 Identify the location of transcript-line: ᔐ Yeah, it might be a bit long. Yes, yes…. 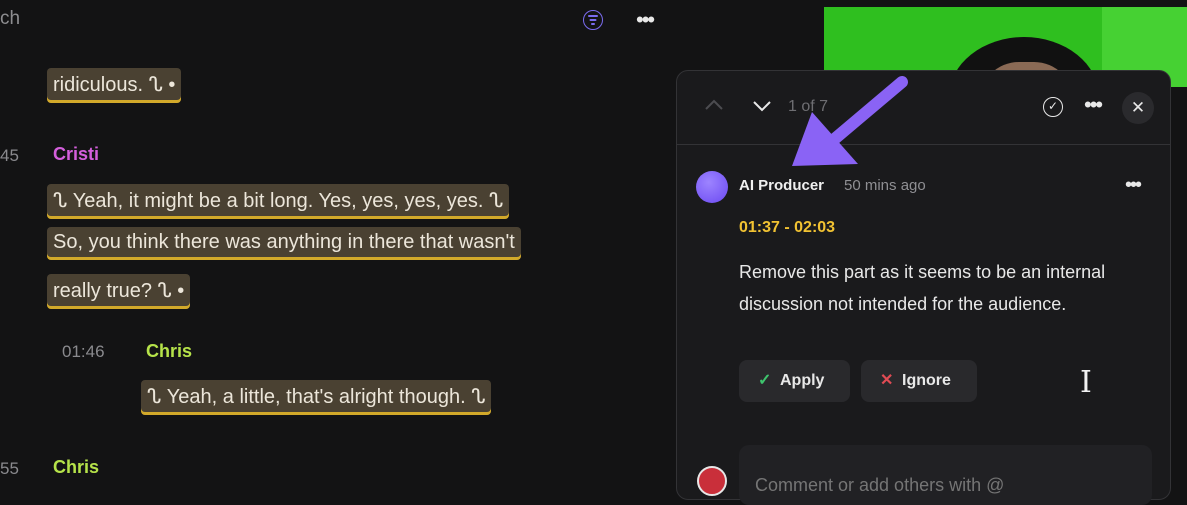
(278, 201).